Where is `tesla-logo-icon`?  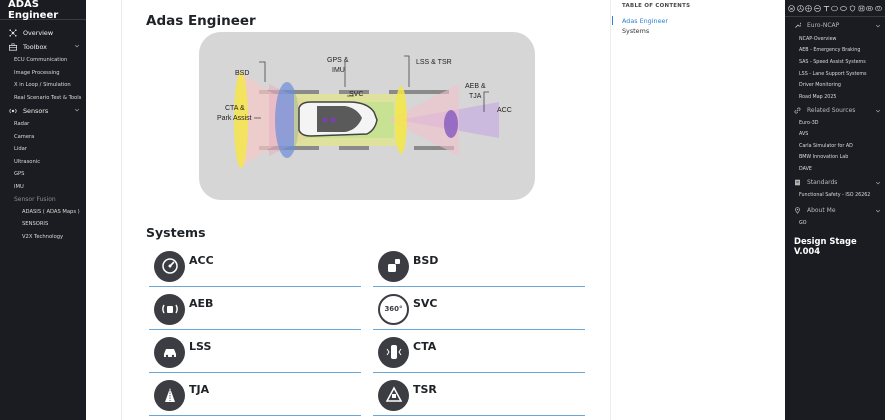 tesla-logo-icon is located at coordinates (826, 8).